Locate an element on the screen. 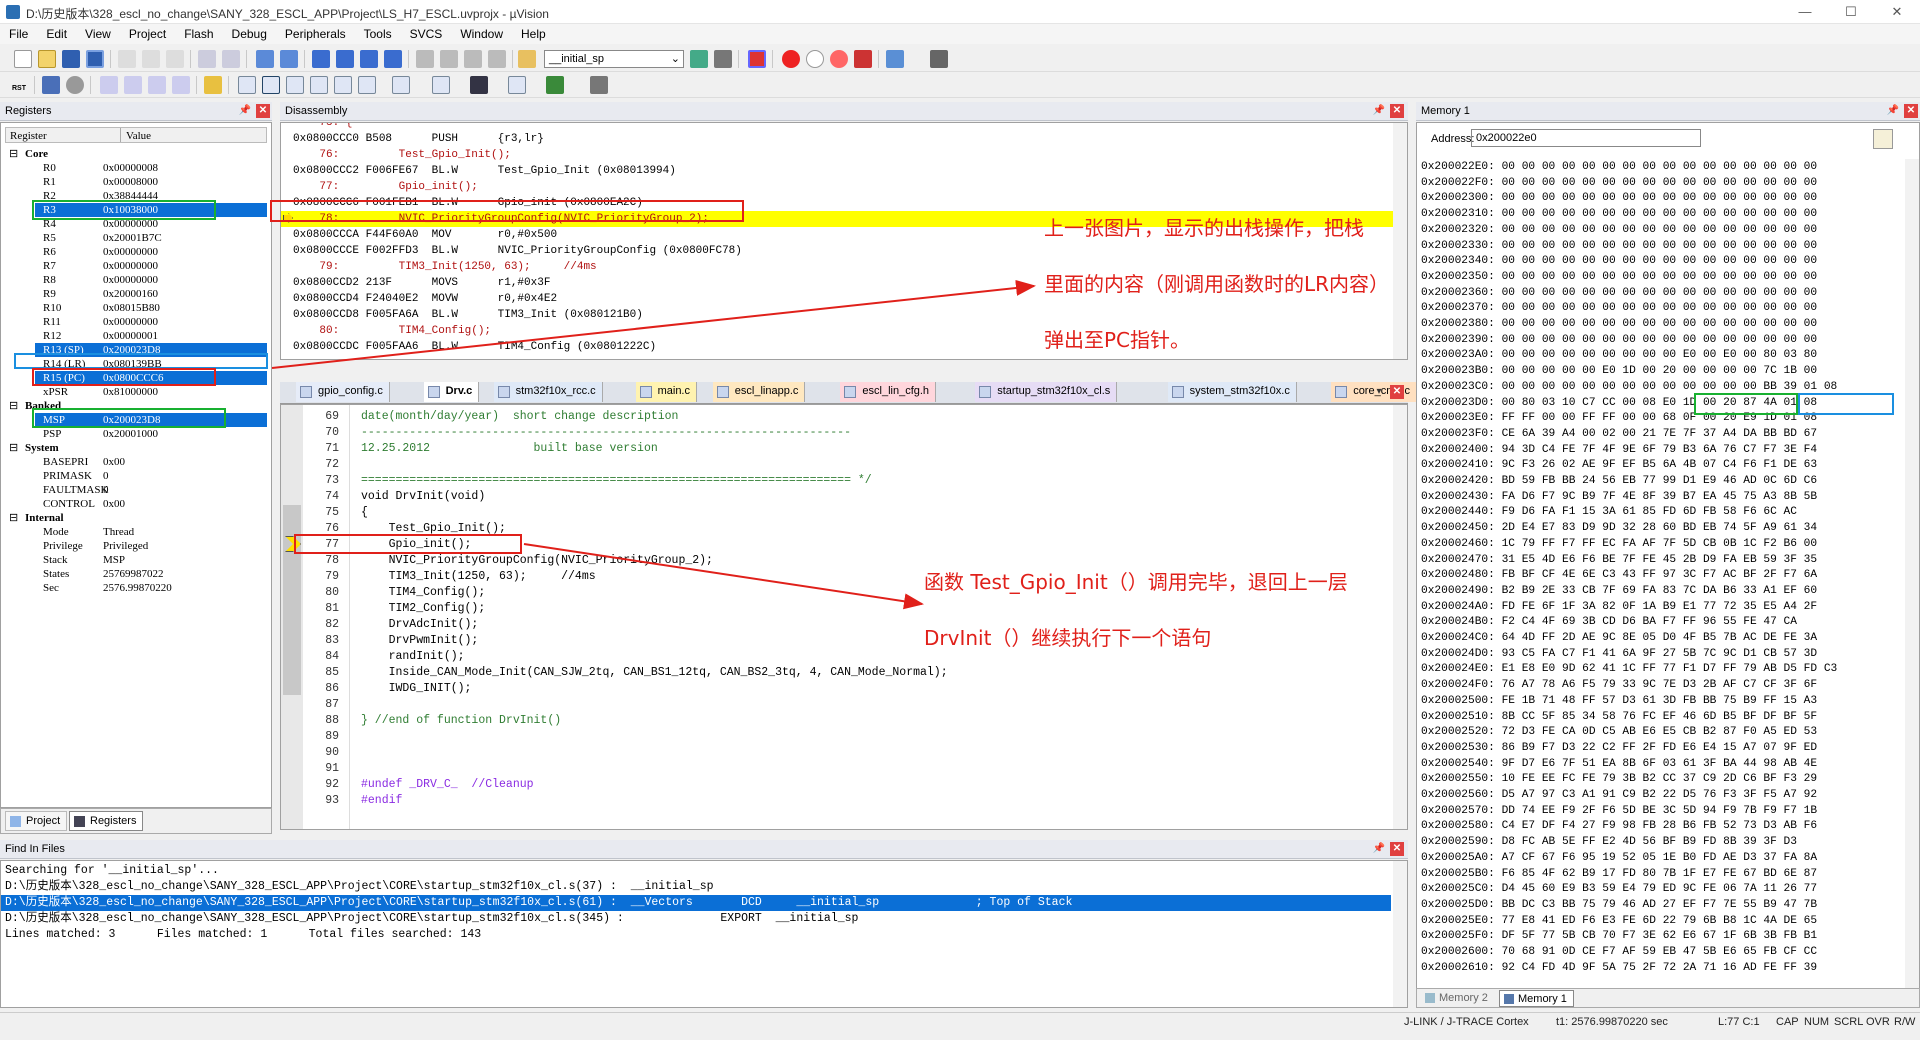 The image size is (1920, 1040). annotation-text-4: 函数 Test_Gpio_Init（）调用完毕，退回上一层 is located at coordinates (1136, 582).